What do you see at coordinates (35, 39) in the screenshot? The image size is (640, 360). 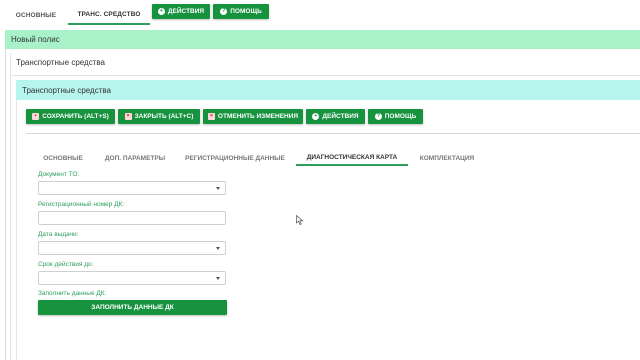 I see `polis-title: Новый полис` at bounding box center [35, 39].